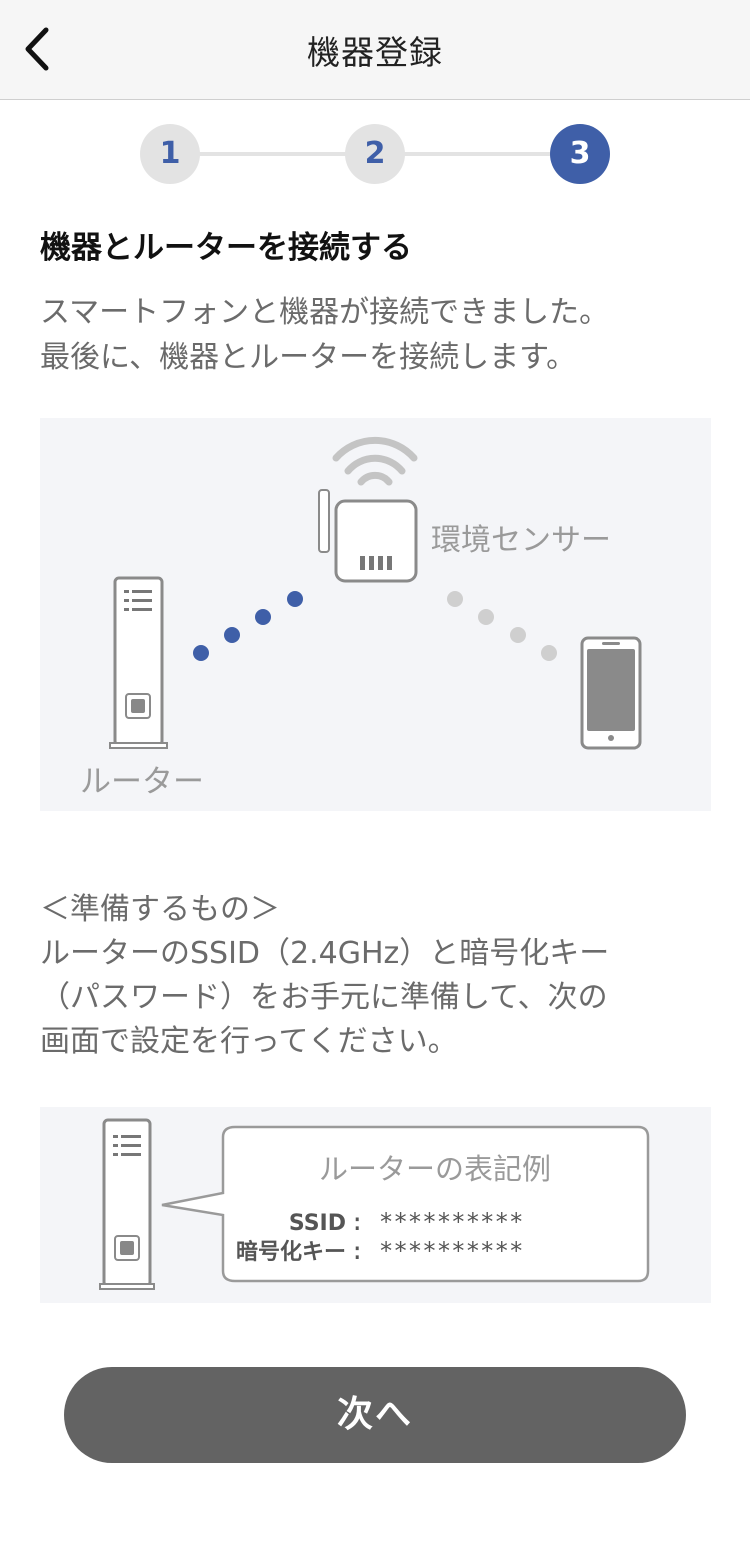  What do you see at coordinates (160, 909) in the screenshot?
I see `preparation-heading: ＜準備するもの＞` at bounding box center [160, 909].